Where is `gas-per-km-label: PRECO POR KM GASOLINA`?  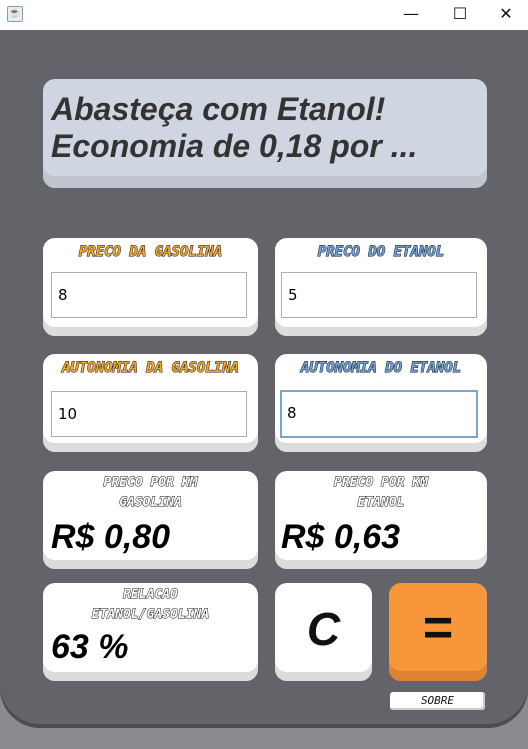 gas-per-km-label: PRECO POR KM GASOLINA is located at coordinates (150, 493).